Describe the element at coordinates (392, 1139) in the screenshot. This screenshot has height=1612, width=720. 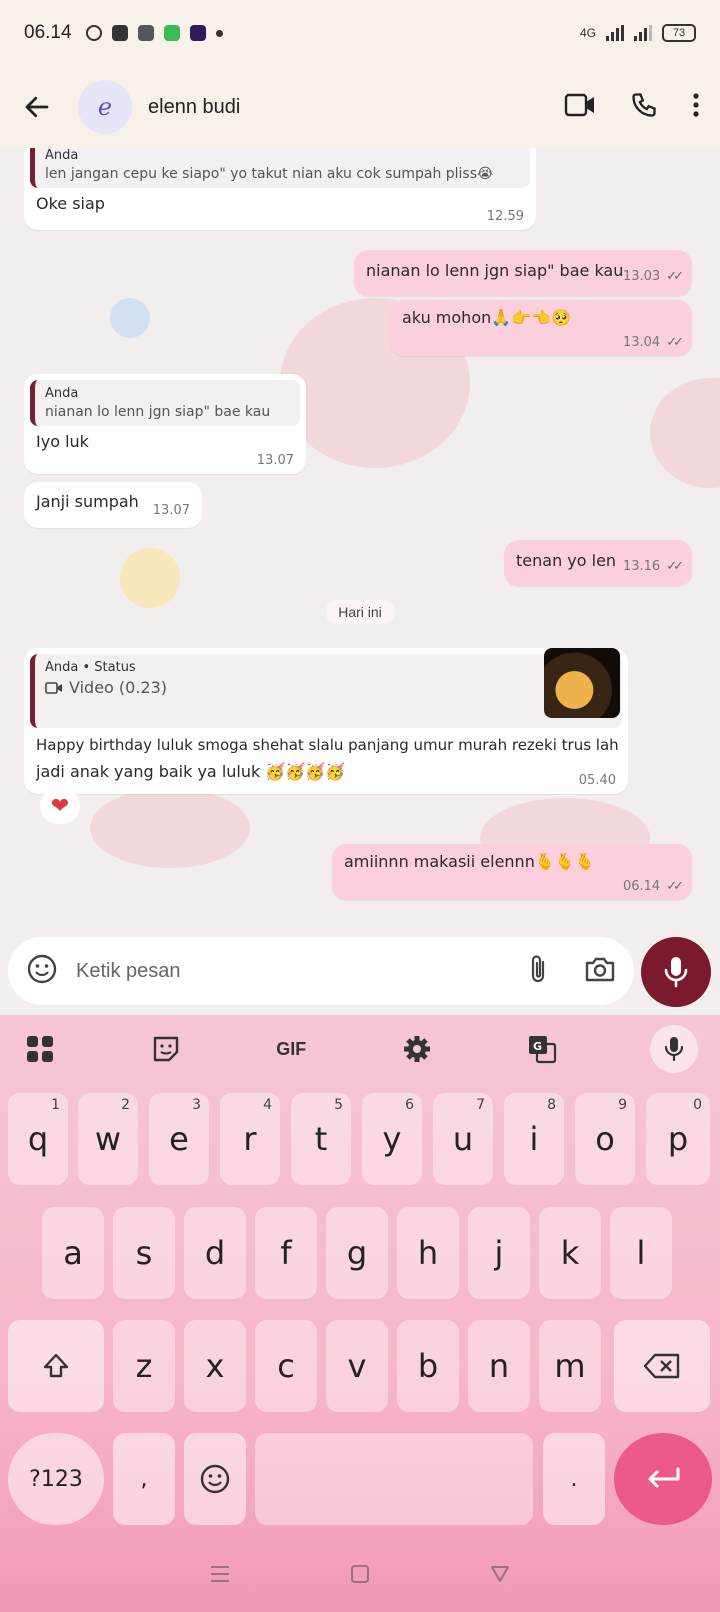
I see `key-y: 6y` at that location.